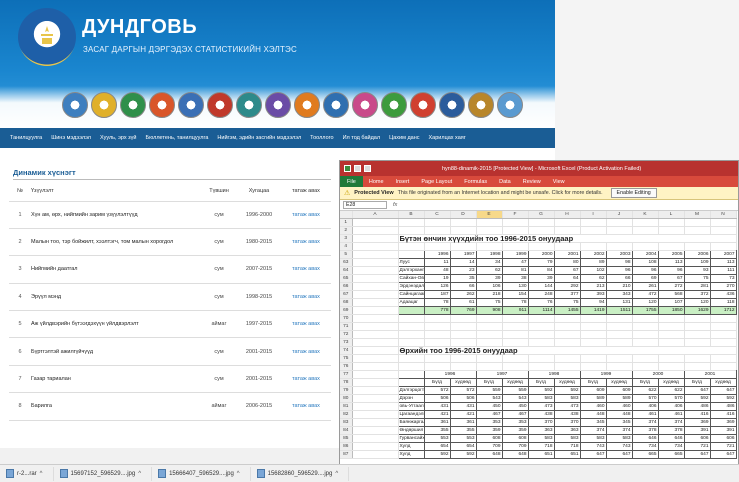 This screenshot has width=739, height=482. I want to click on year-cell: 2004, so click(645, 255).